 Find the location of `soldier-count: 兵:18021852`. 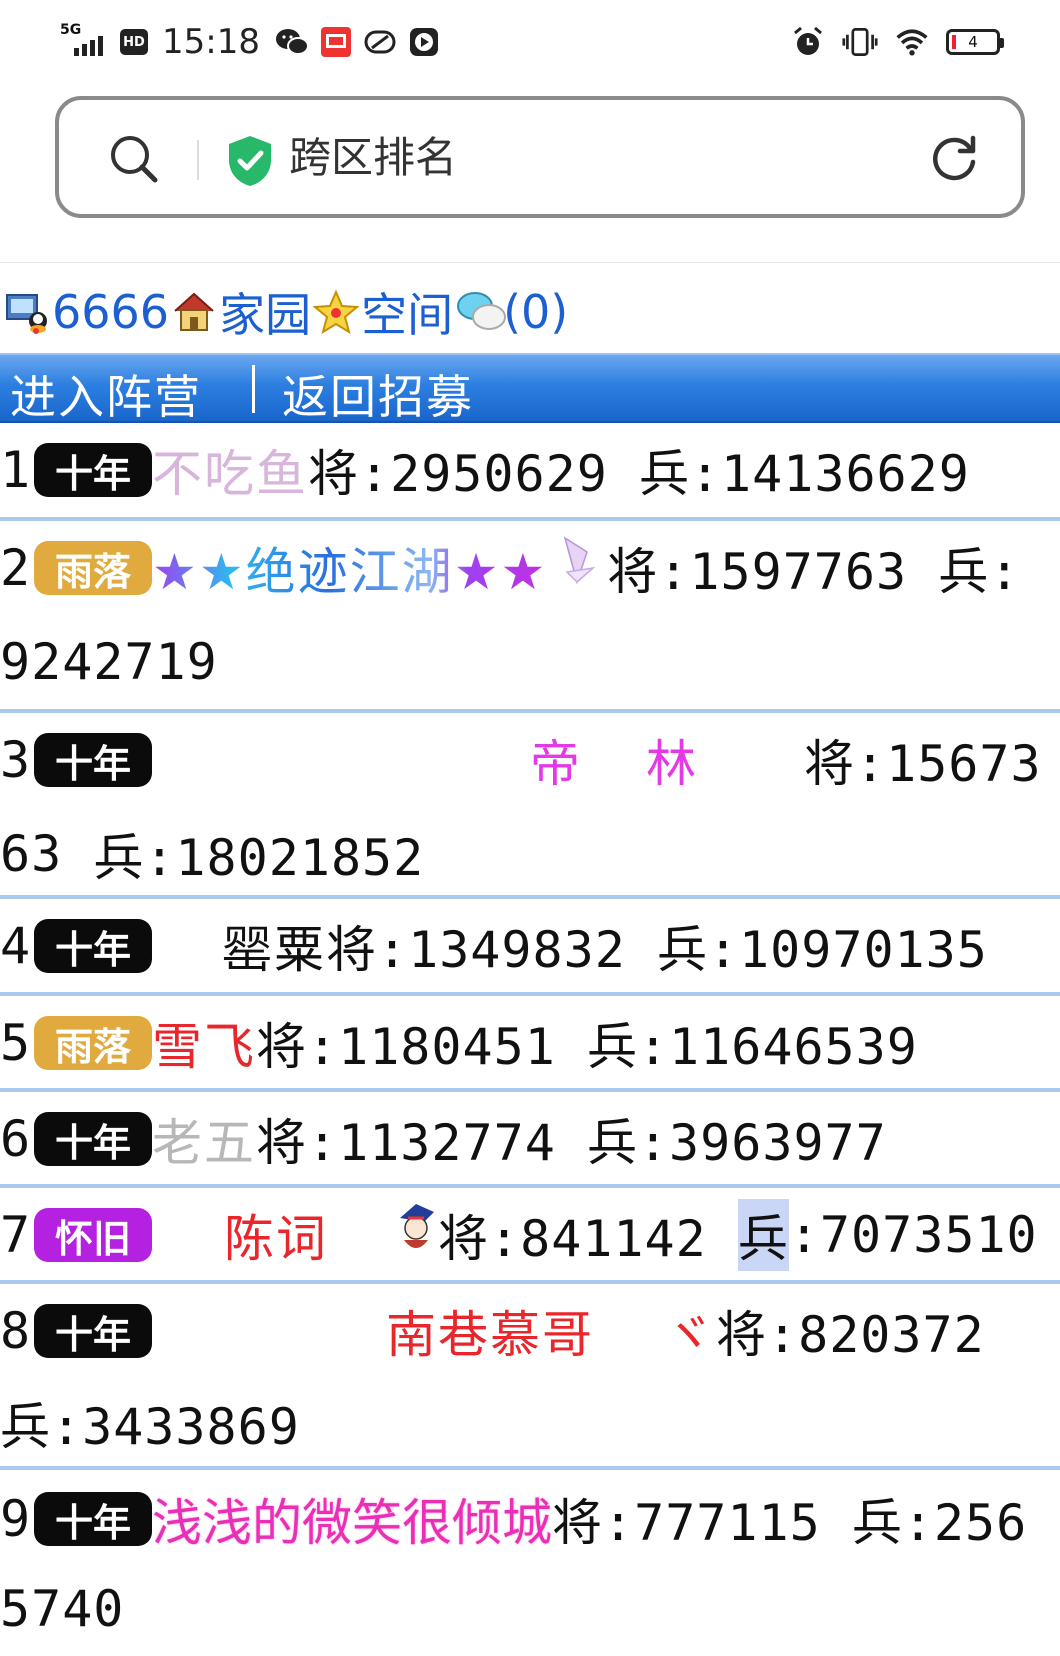

soldier-count: 兵:18021852 is located at coordinates (259, 858).